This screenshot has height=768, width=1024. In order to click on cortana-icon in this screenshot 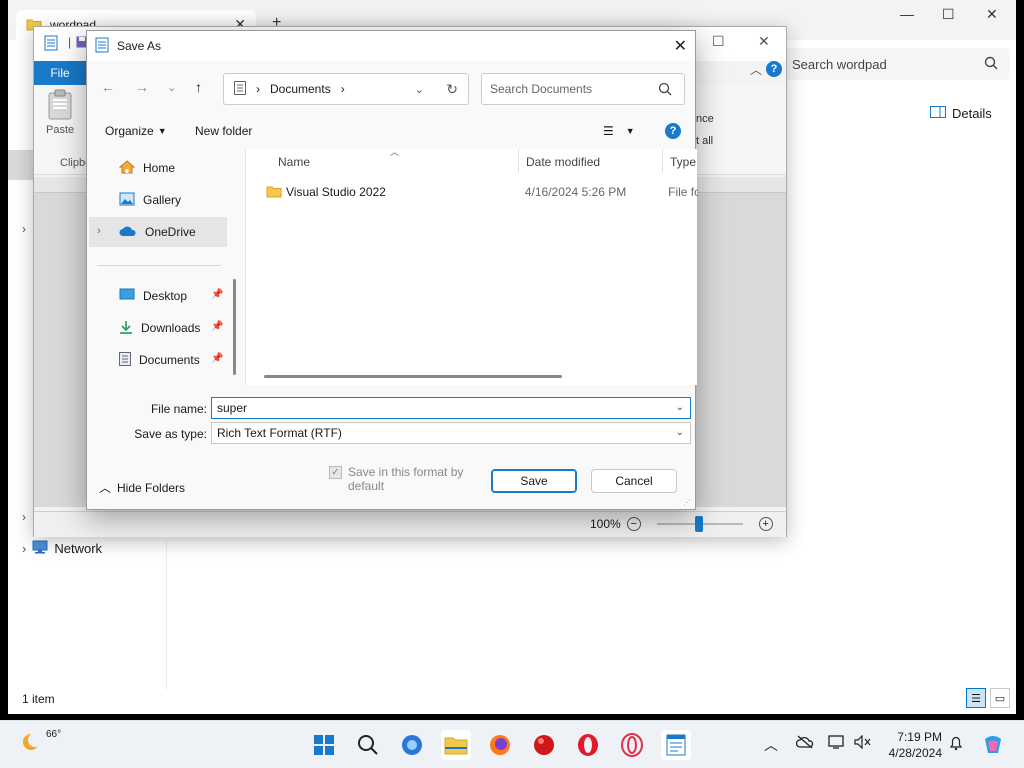, I will do `click(412, 745)`.